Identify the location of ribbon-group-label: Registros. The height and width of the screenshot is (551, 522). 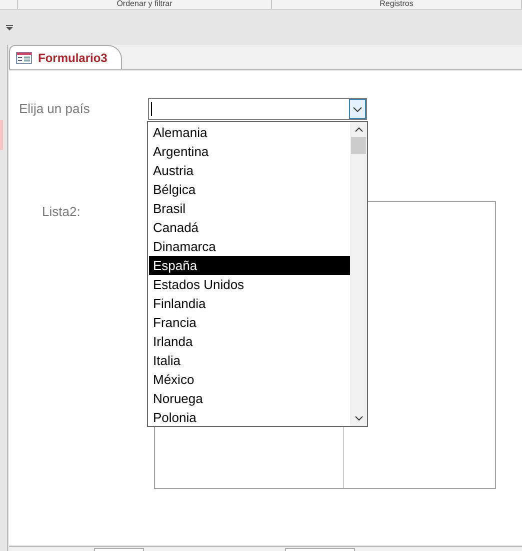
(397, 4).